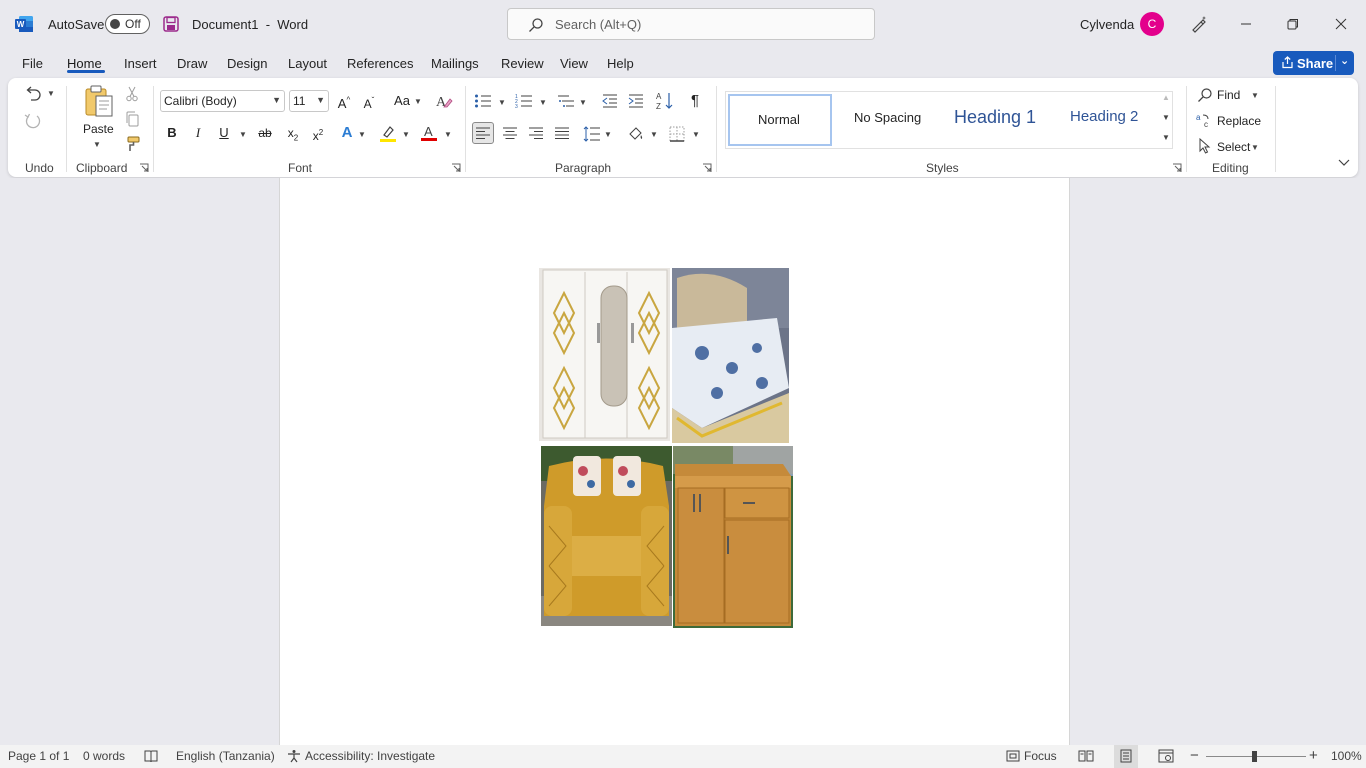 The width and height of the screenshot is (1366, 768). Describe the element at coordinates (1040, 756) in the screenshot. I see `focus-label: Focus` at that location.